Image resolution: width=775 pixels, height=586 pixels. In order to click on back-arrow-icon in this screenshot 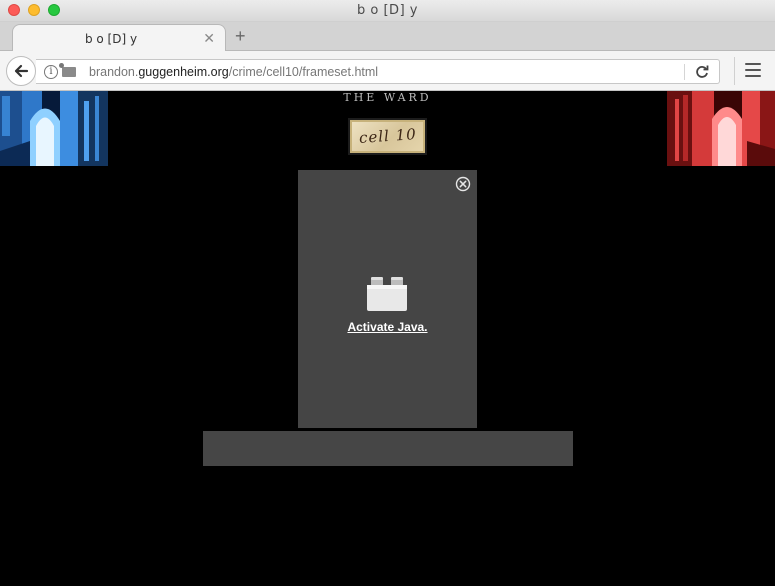, I will do `click(21, 71)`.